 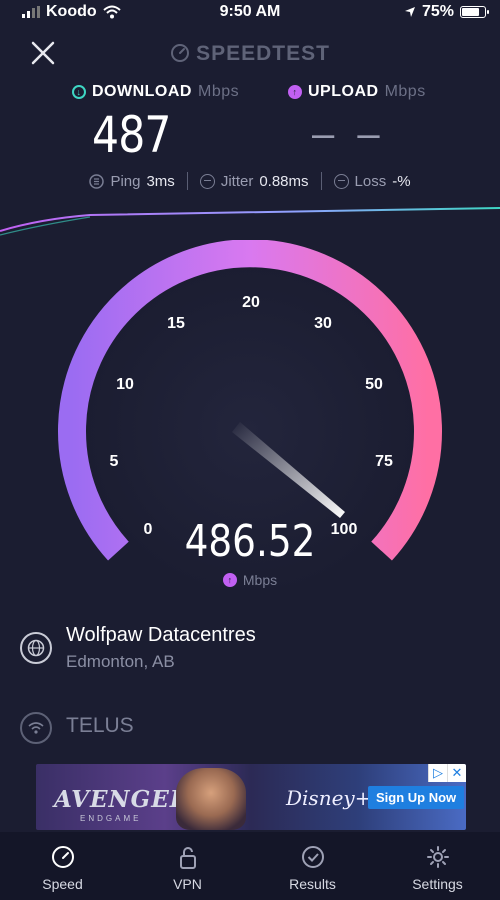 I want to click on download-unit: Mbps, so click(x=218, y=91).